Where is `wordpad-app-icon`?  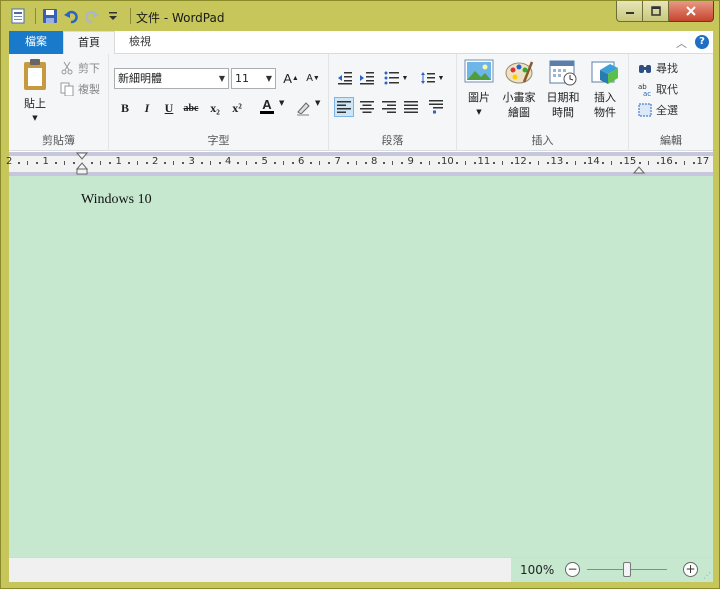 wordpad-app-icon is located at coordinates (18, 16).